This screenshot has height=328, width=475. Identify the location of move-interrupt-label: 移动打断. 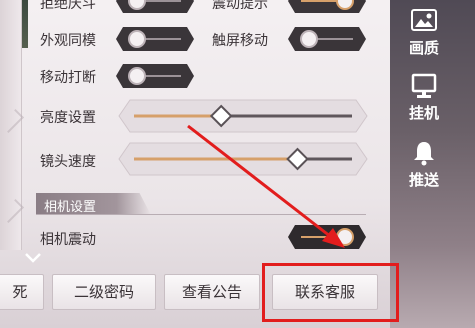
(68, 78).